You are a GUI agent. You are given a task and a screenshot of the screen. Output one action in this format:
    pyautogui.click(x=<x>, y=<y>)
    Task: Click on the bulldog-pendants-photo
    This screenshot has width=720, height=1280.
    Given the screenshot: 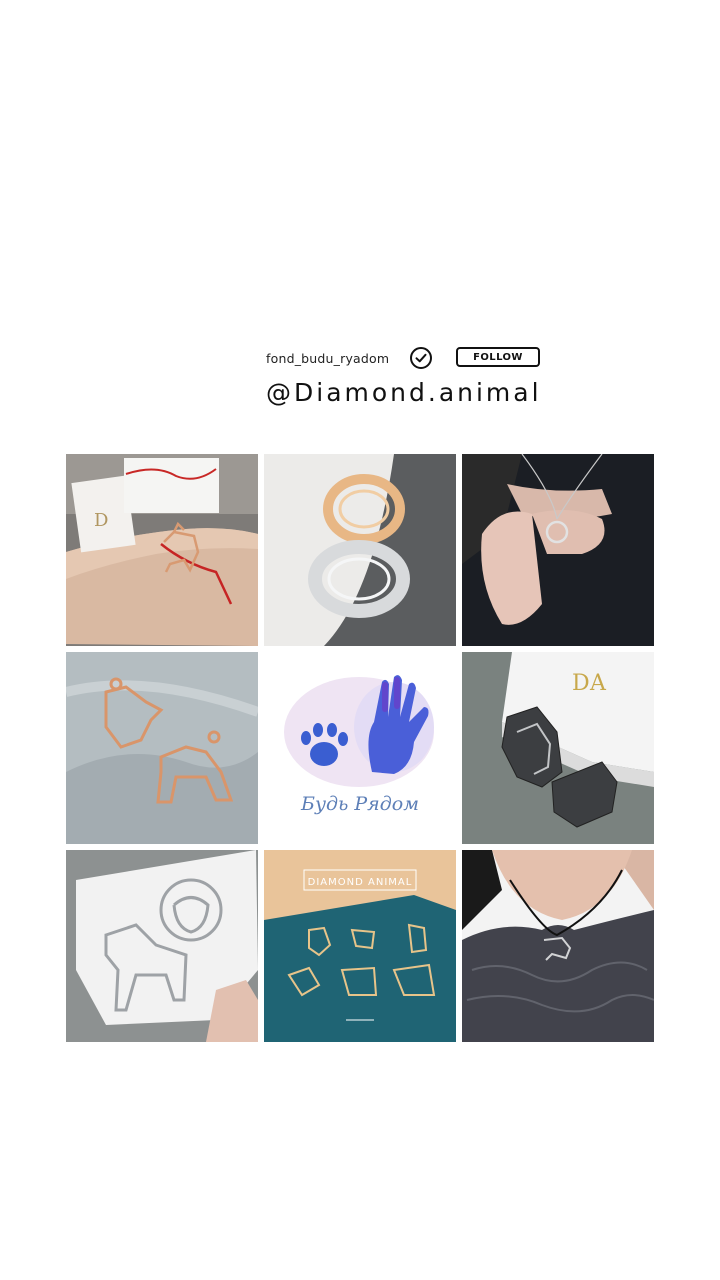 What is the action you would take?
    pyautogui.click(x=162, y=946)
    